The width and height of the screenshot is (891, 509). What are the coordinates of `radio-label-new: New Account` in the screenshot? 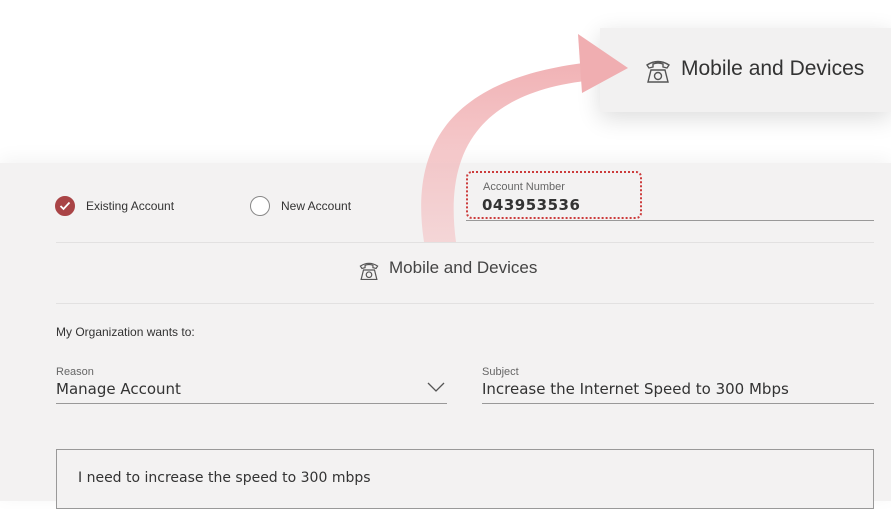 It's located at (316, 206).